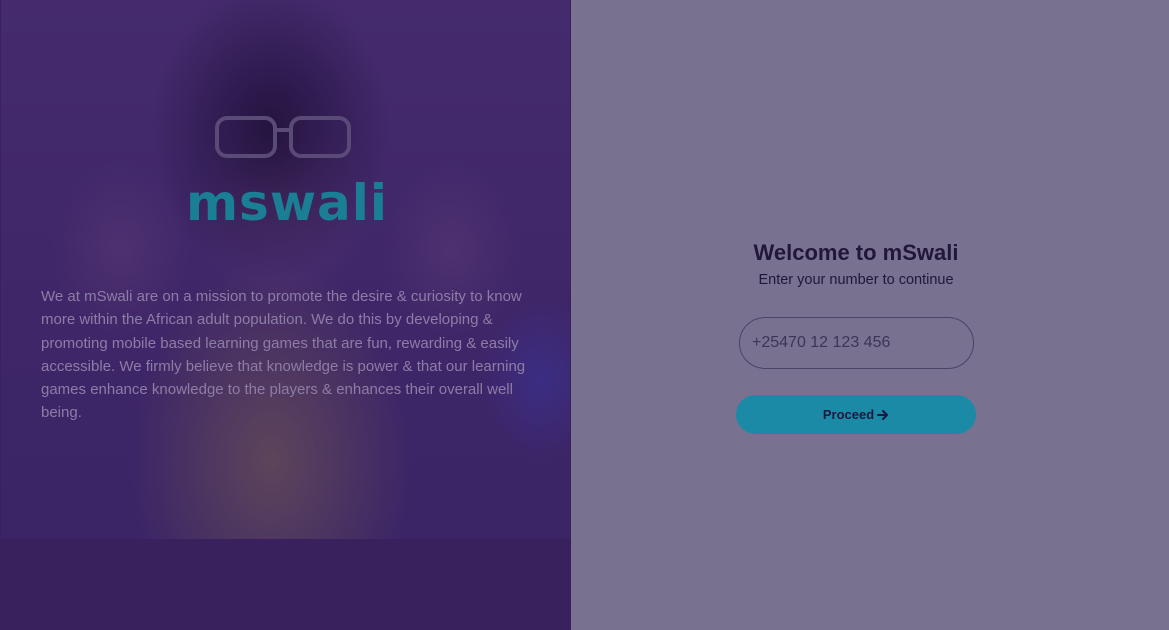 This screenshot has width=1169, height=630. What do you see at coordinates (856, 280) in the screenshot?
I see `welcome-subtitle: Enter your number to continue` at bounding box center [856, 280].